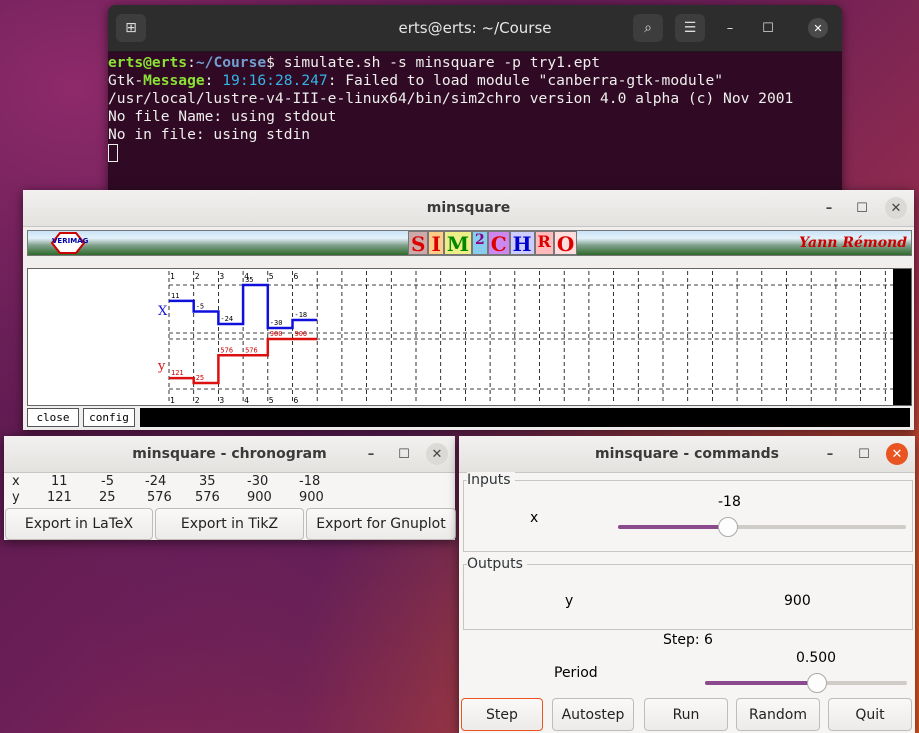 Image resolution: width=919 pixels, height=733 pixels. What do you see at coordinates (534, 518) in the screenshot?
I see `x-input-name: x` at bounding box center [534, 518].